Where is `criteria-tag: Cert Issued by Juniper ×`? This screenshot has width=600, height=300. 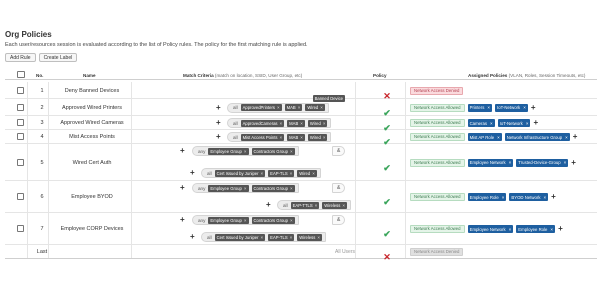 criteria-tag: Cert Issued by Juniper × is located at coordinates (240, 173).